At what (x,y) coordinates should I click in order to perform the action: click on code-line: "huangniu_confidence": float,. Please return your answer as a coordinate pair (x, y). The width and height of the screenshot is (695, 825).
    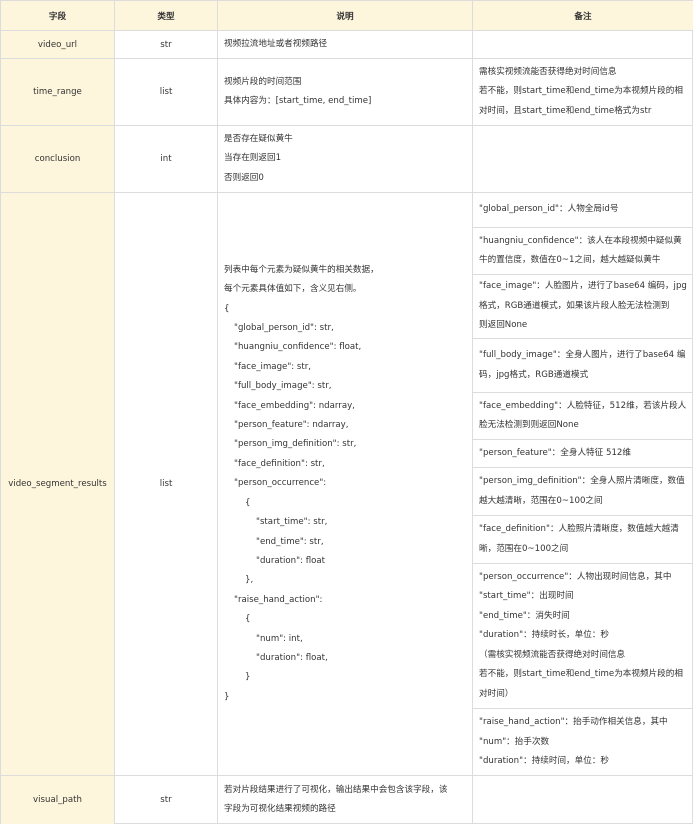
    Looking at the image, I should click on (298, 347).